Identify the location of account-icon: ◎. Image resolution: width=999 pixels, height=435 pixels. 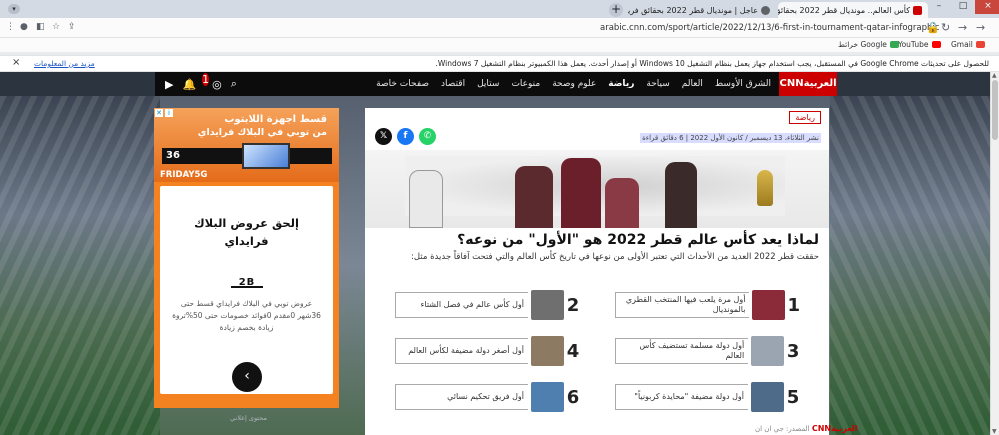
(217, 84).